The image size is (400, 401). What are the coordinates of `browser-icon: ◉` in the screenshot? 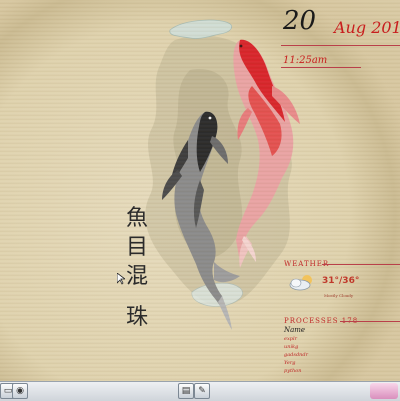 It's located at (20, 391).